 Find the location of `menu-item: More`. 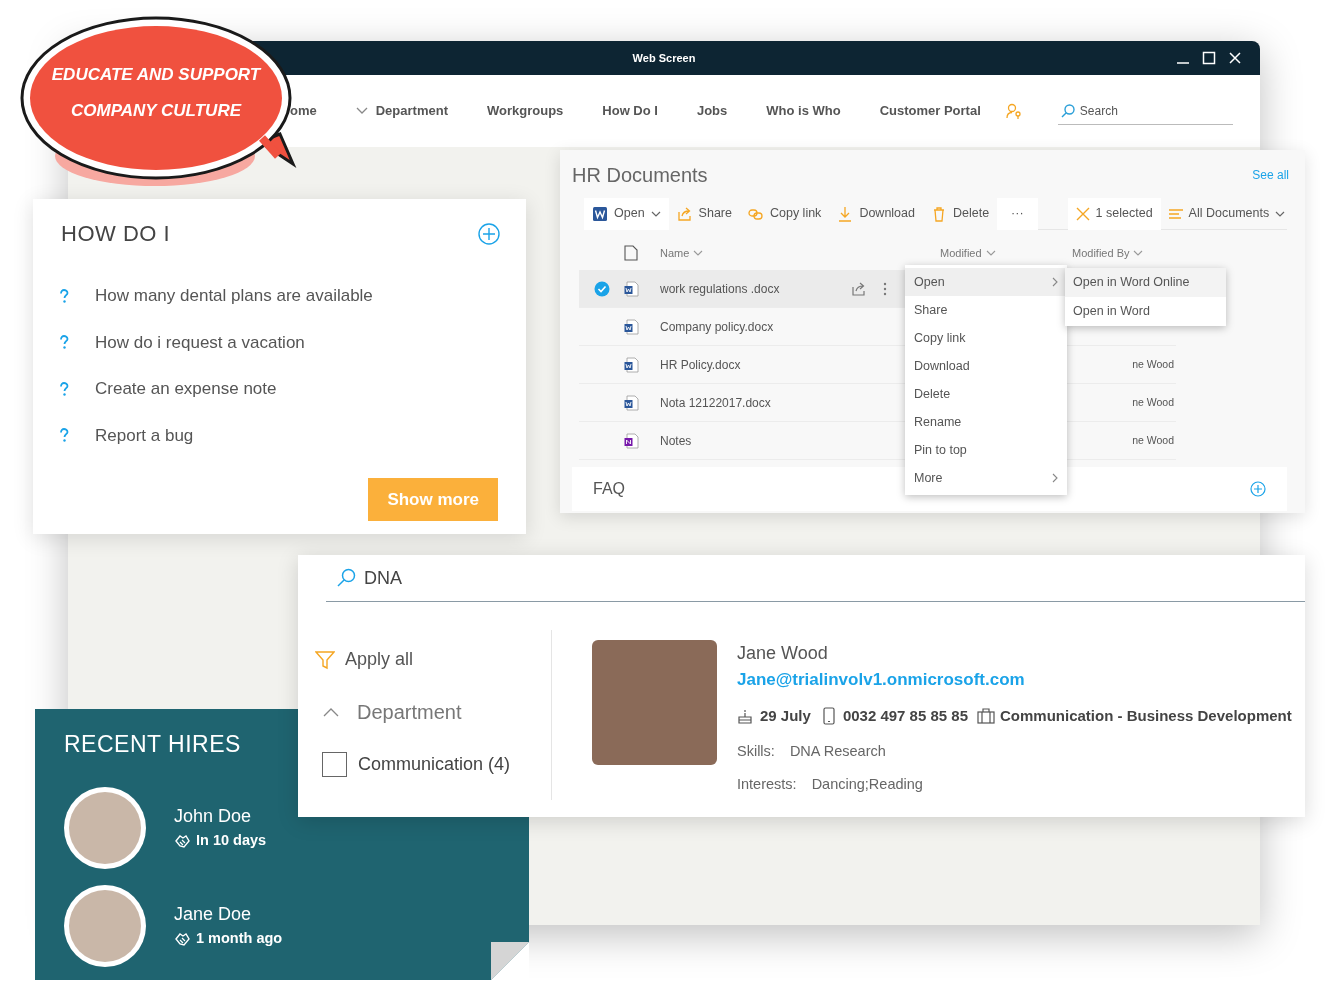

menu-item: More is located at coordinates (986, 478).